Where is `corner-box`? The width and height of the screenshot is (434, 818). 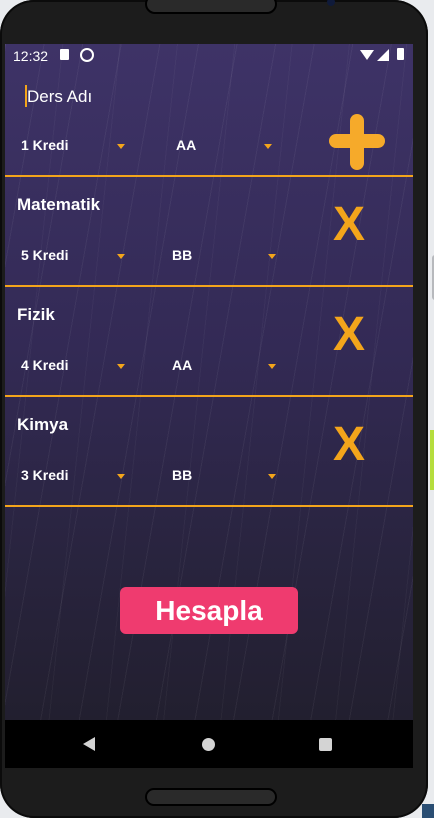
corner-box is located at coordinates (428, 811).